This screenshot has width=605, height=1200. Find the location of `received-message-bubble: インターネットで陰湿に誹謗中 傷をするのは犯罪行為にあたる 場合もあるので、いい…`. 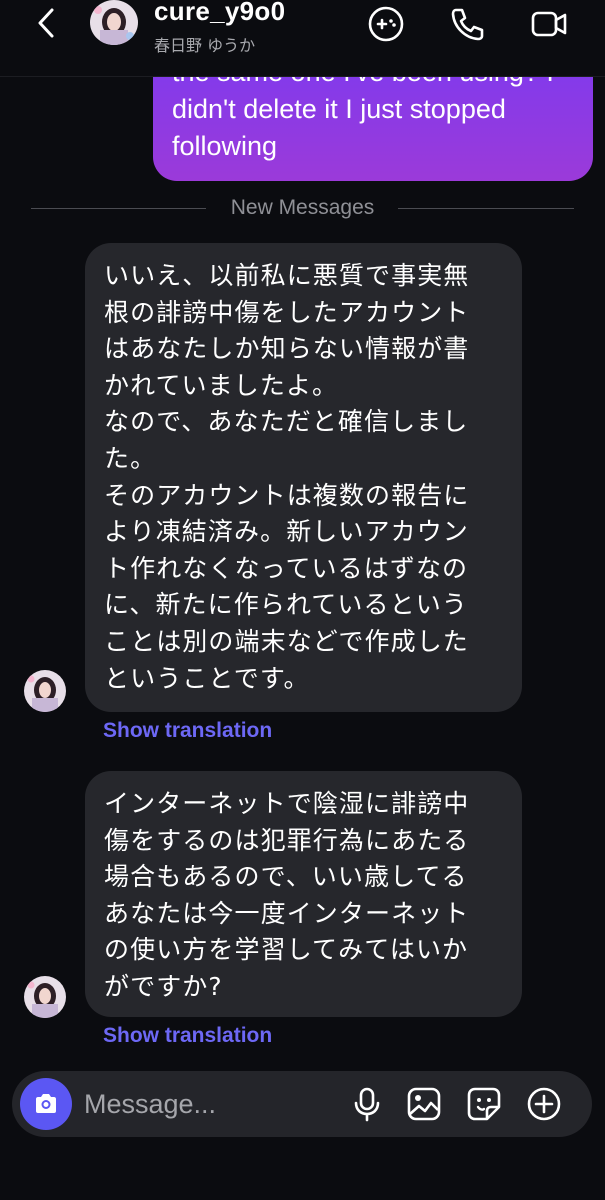

received-message-bubble: インターネットで陰湿に誹謗中 傷をするのは犯罪行為にあたる 場合もあるので、いい… is located at coordinates (303, 894).